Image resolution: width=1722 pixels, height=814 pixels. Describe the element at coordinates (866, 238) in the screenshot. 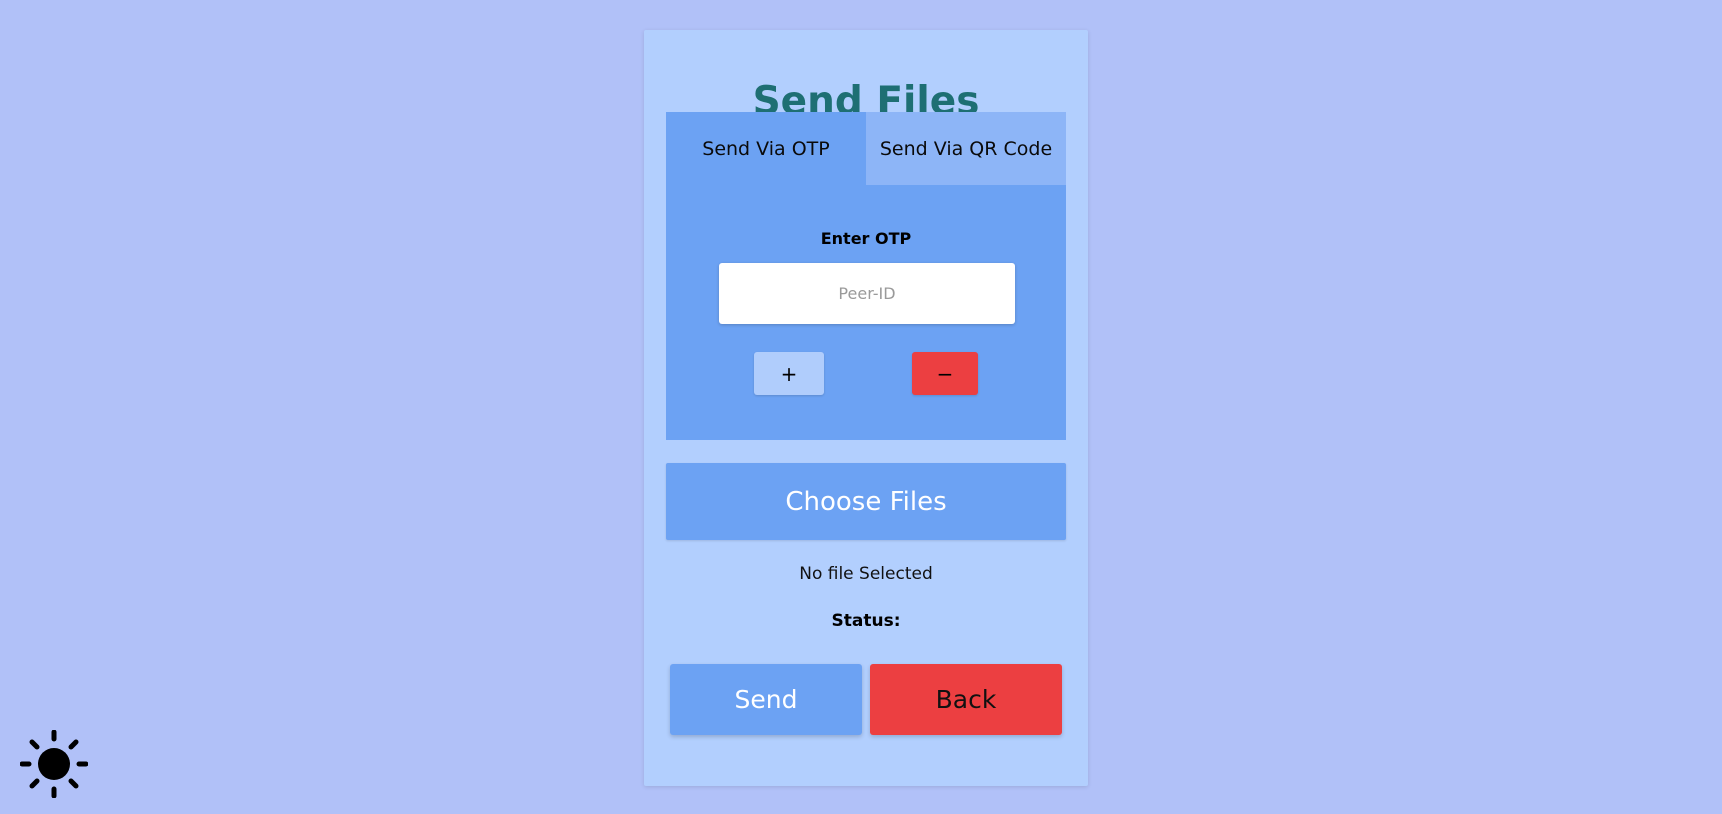

I see `otp-label: Enter OTP` at that location.